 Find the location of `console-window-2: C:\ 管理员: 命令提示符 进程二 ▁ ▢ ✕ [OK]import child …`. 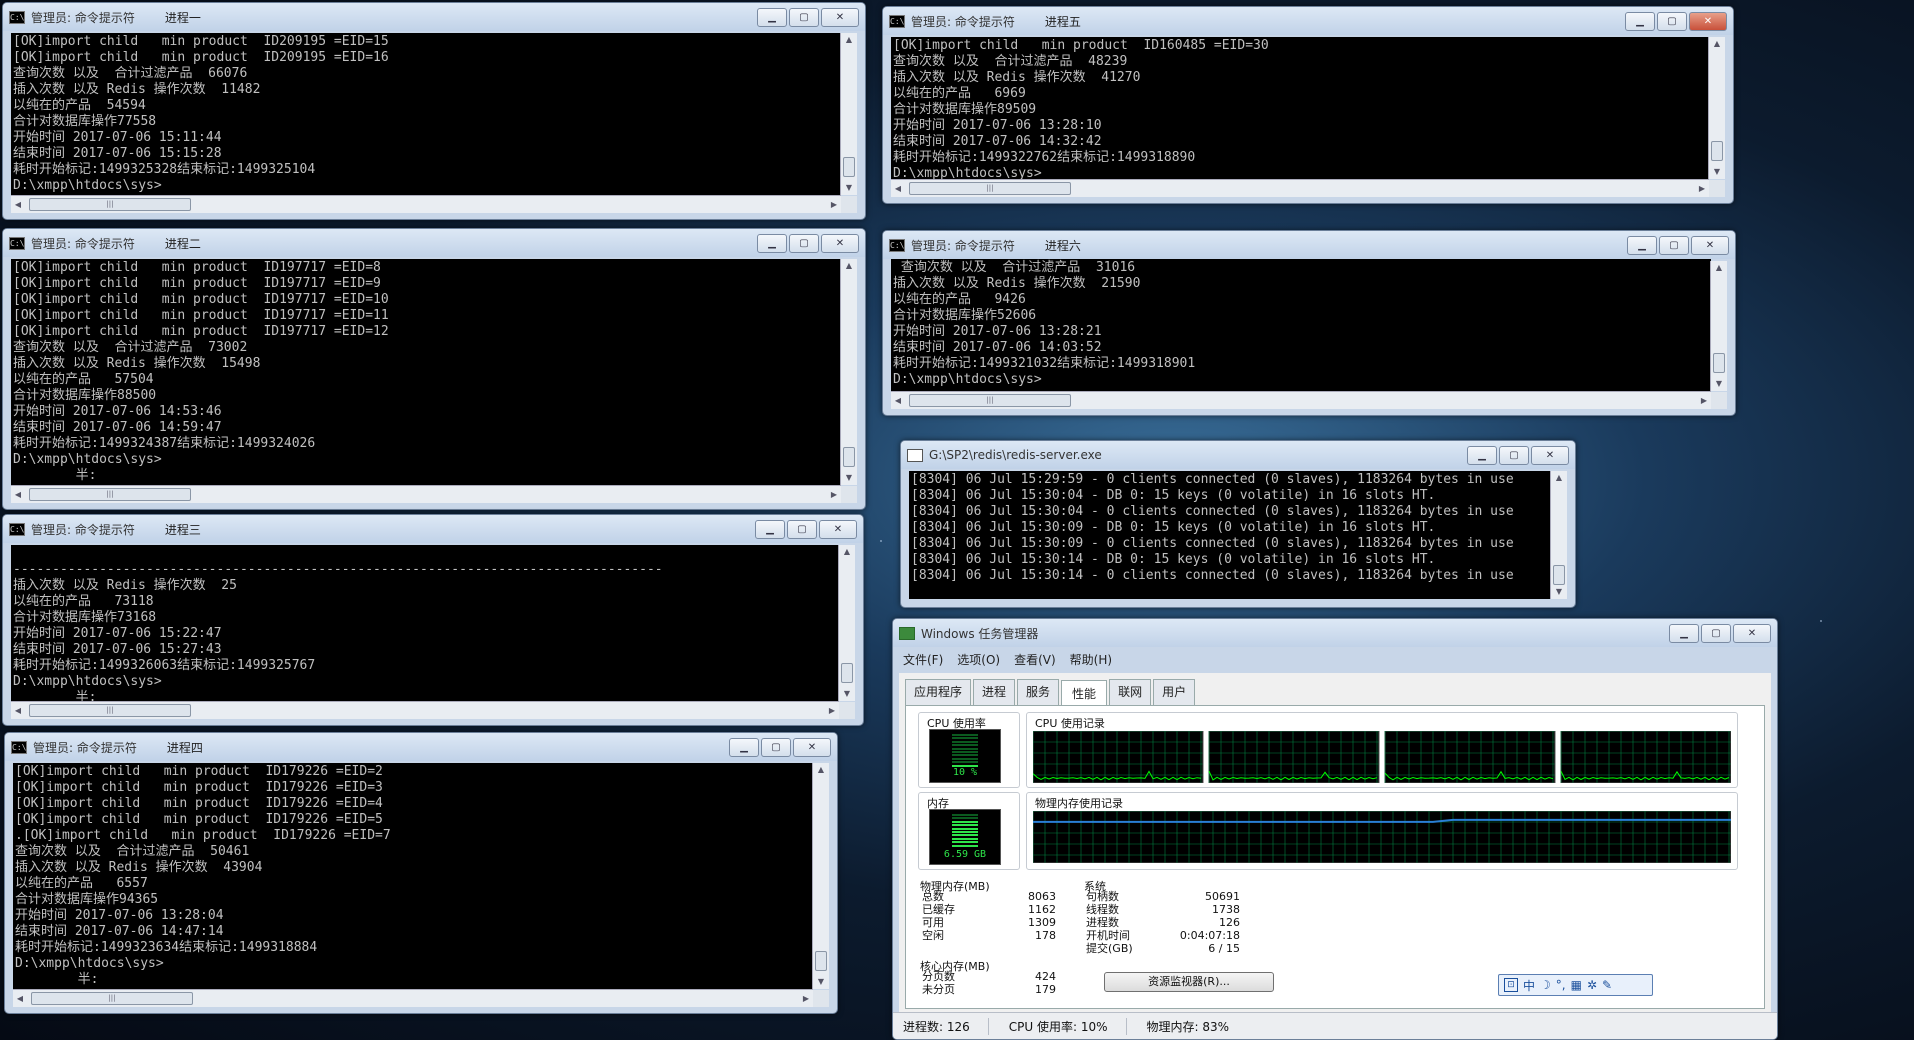

console-window-2: C:\ 管理员: 命令提示符 进程二 ▁ ▢ ✕ [OK]import child … is located at coordinates (434, 369).